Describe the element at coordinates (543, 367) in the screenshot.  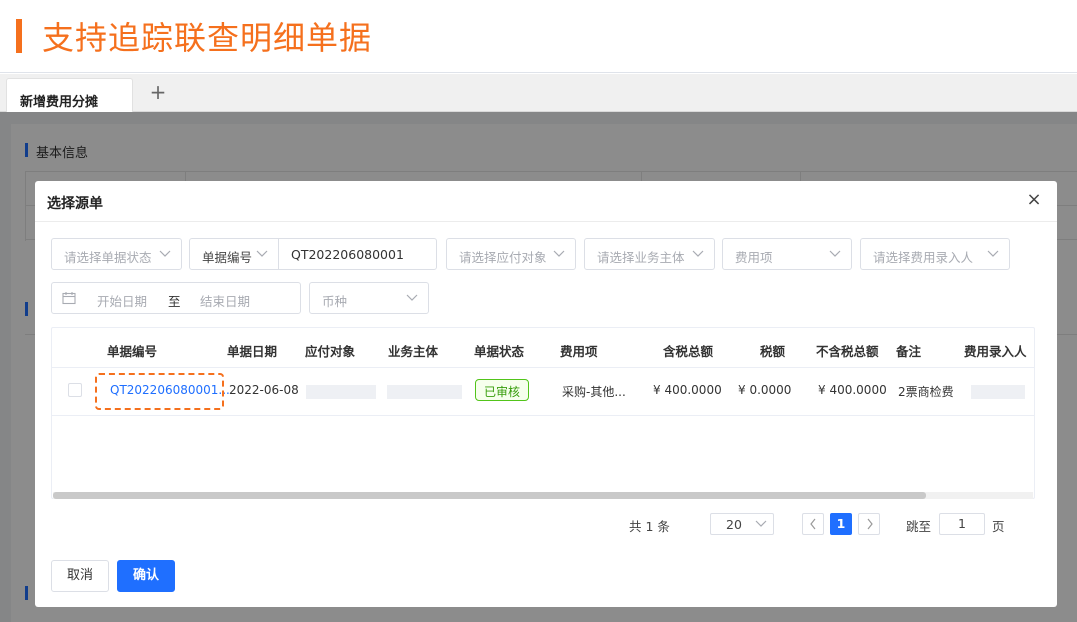
I see `header-divider` at that location.